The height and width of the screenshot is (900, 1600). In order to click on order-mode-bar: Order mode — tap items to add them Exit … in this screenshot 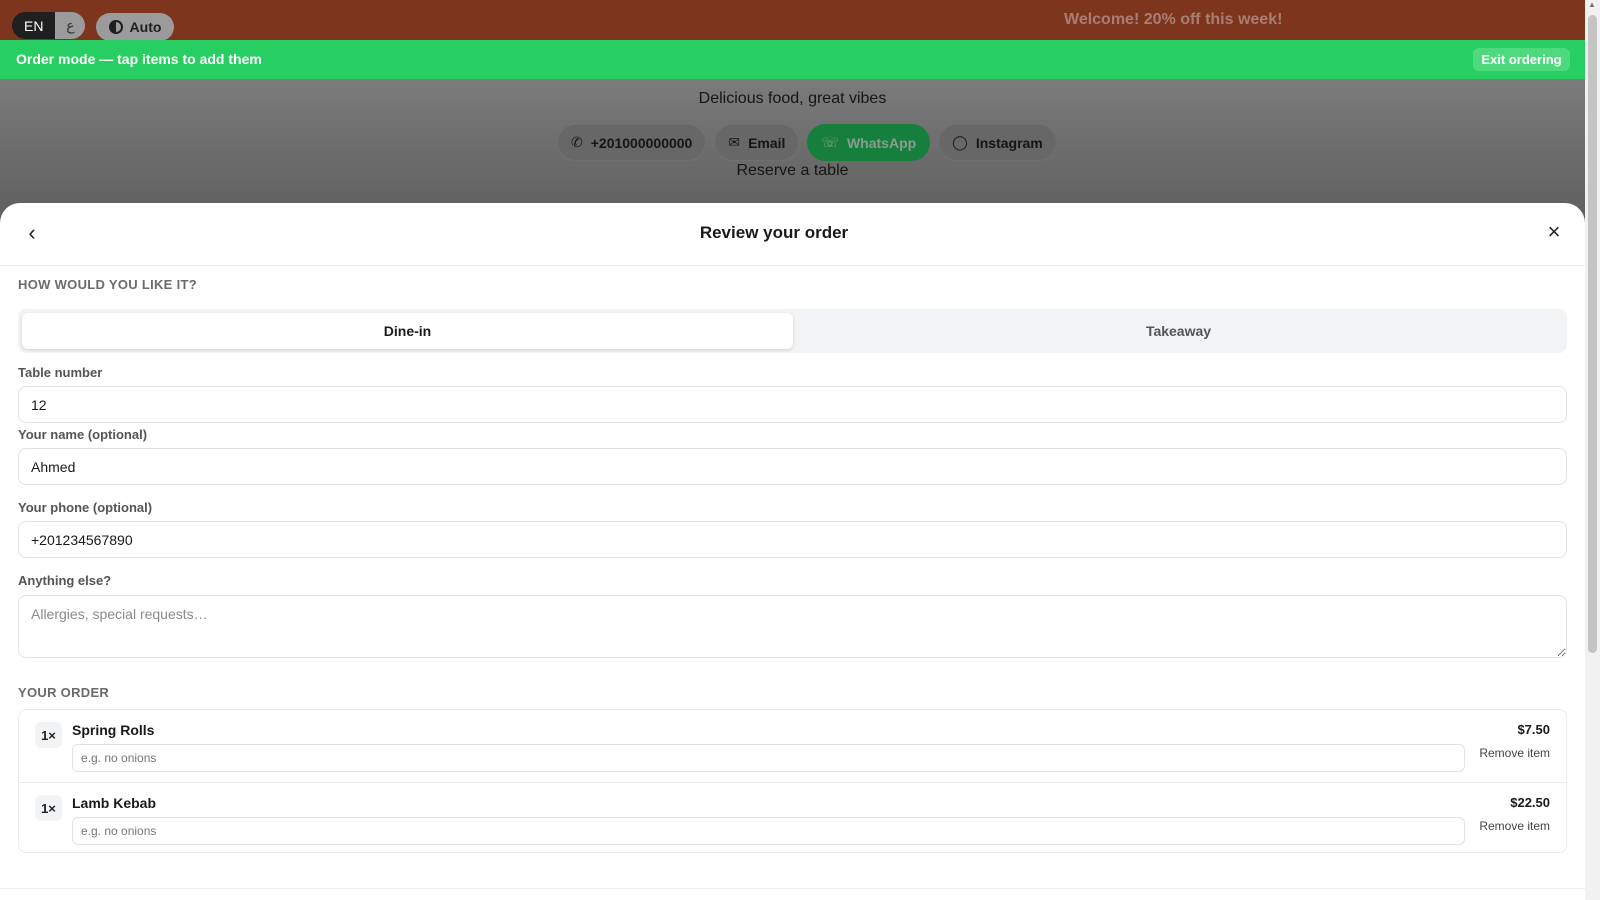, I will do `click(792, 59)`.